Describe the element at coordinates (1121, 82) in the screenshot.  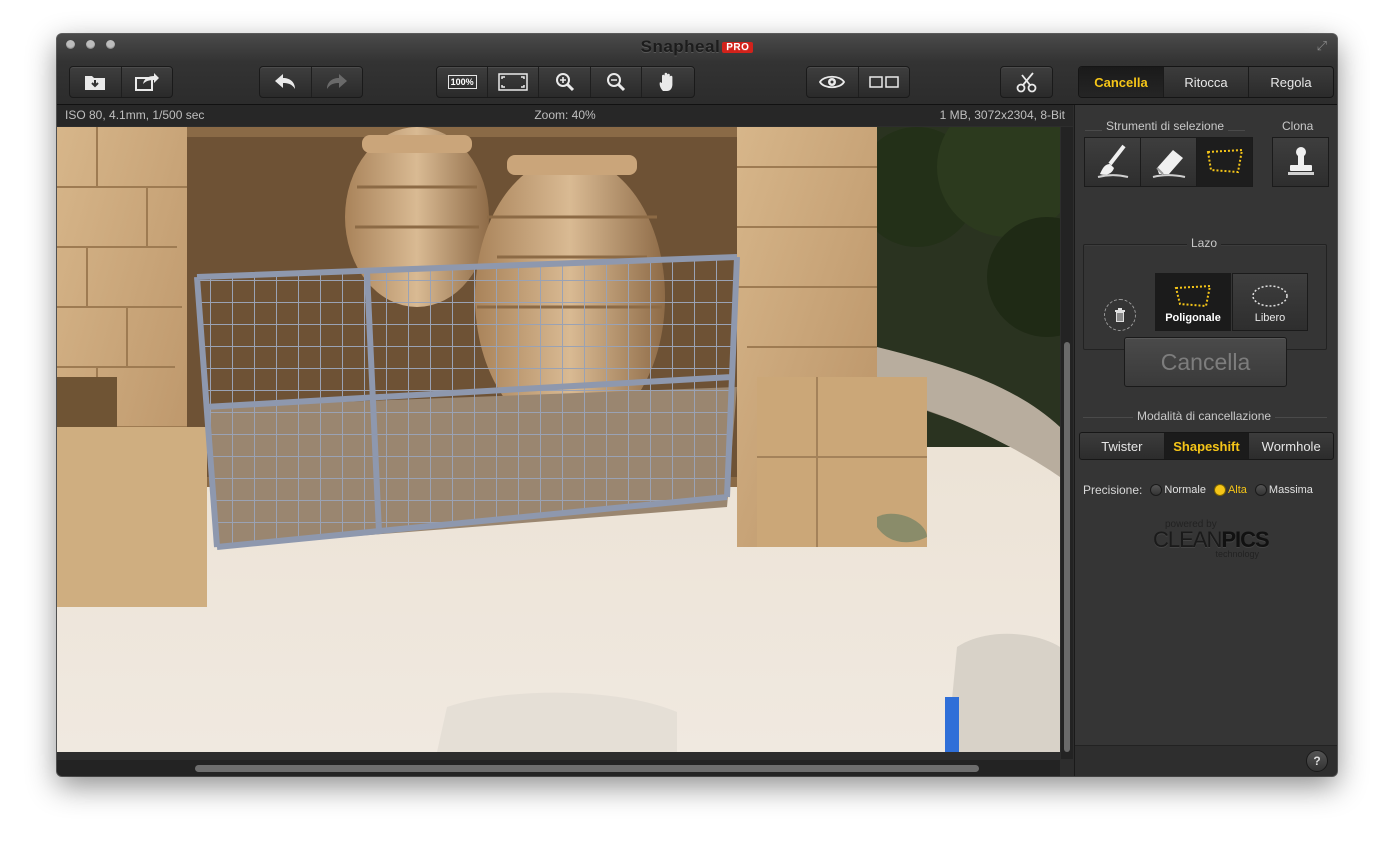
I see `tab-cancella: Cancella` at that location.